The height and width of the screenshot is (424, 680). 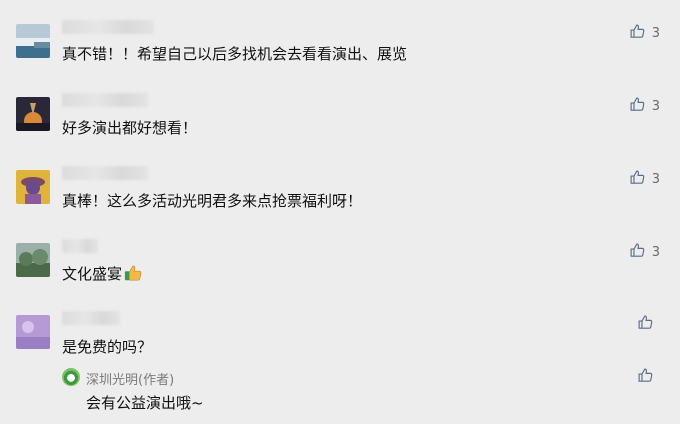 I want to click on reply-text: 会有公益演出哦~, so click(x=145, y=403).